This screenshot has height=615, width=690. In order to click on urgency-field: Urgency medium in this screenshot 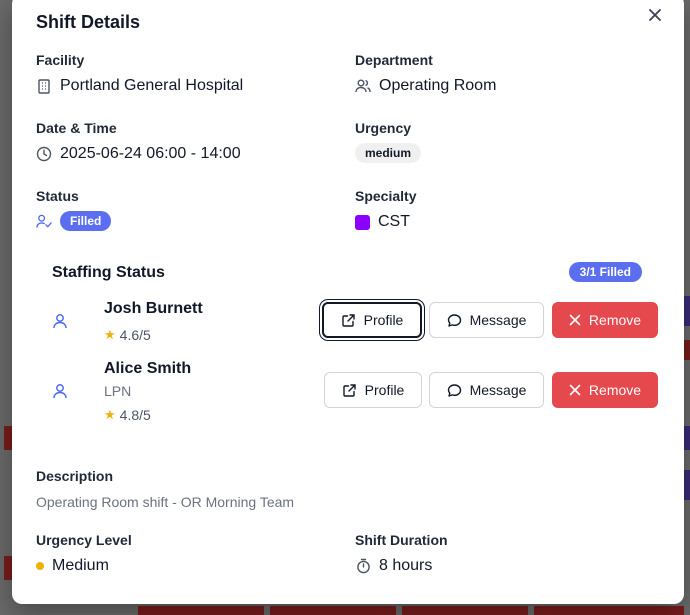, I will do `click(388, 141)`.